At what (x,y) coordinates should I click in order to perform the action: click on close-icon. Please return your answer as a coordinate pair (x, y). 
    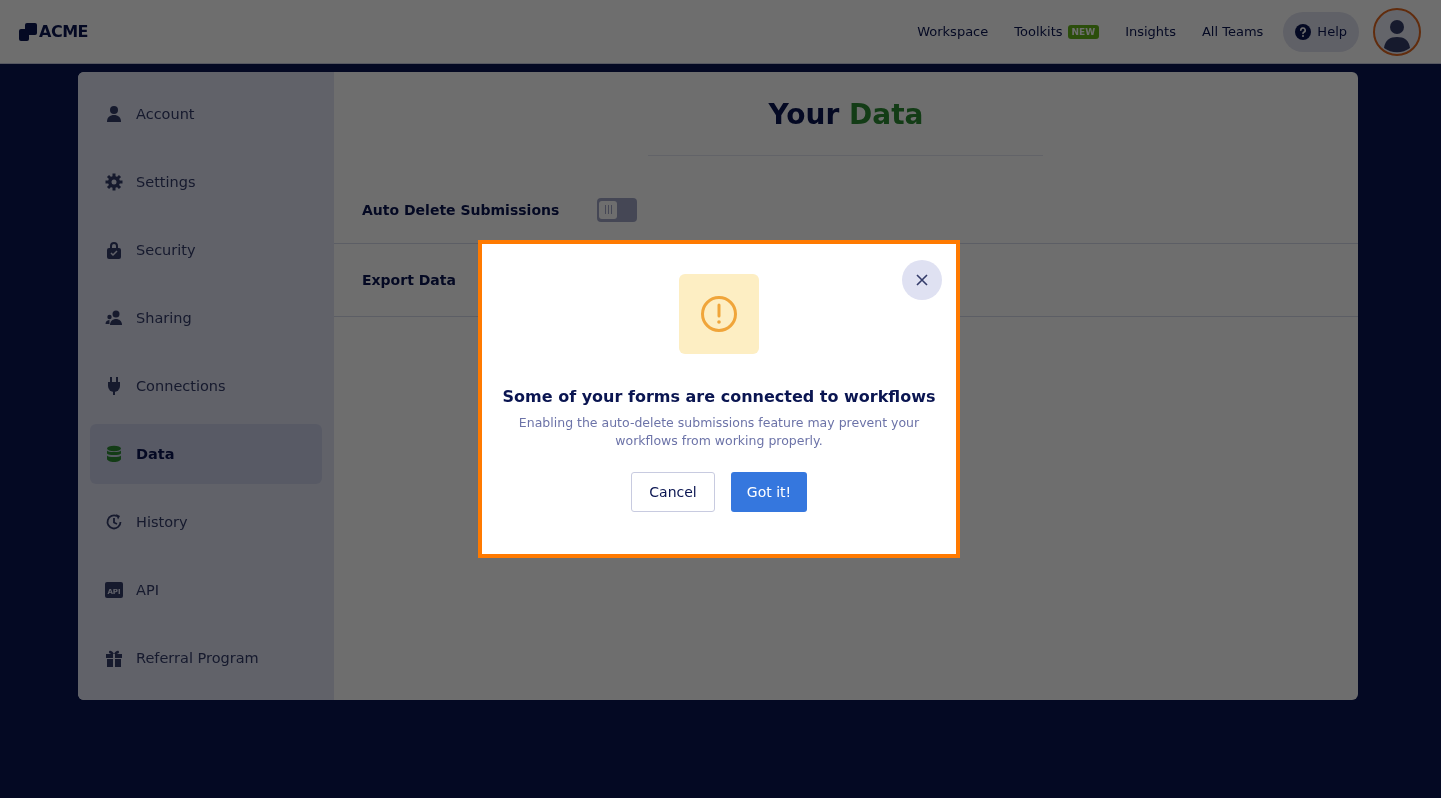
    Looking at the image, I should click on (922, 280).